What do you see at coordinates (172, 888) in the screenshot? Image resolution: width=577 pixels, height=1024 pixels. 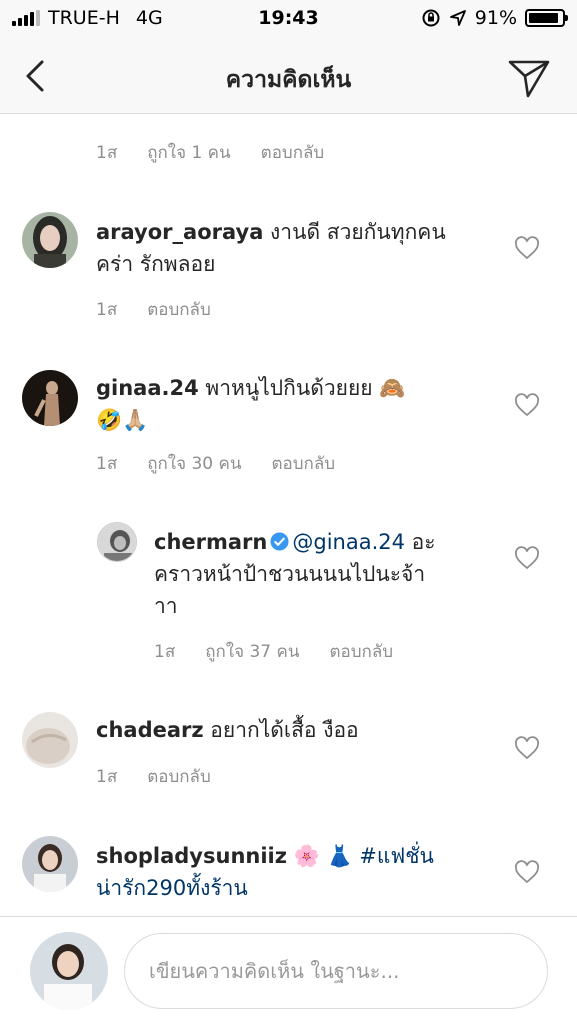 I see `hashtag-link-line2: น่ารัก290ทั้งร้าน` at bounding box center [172, 888].